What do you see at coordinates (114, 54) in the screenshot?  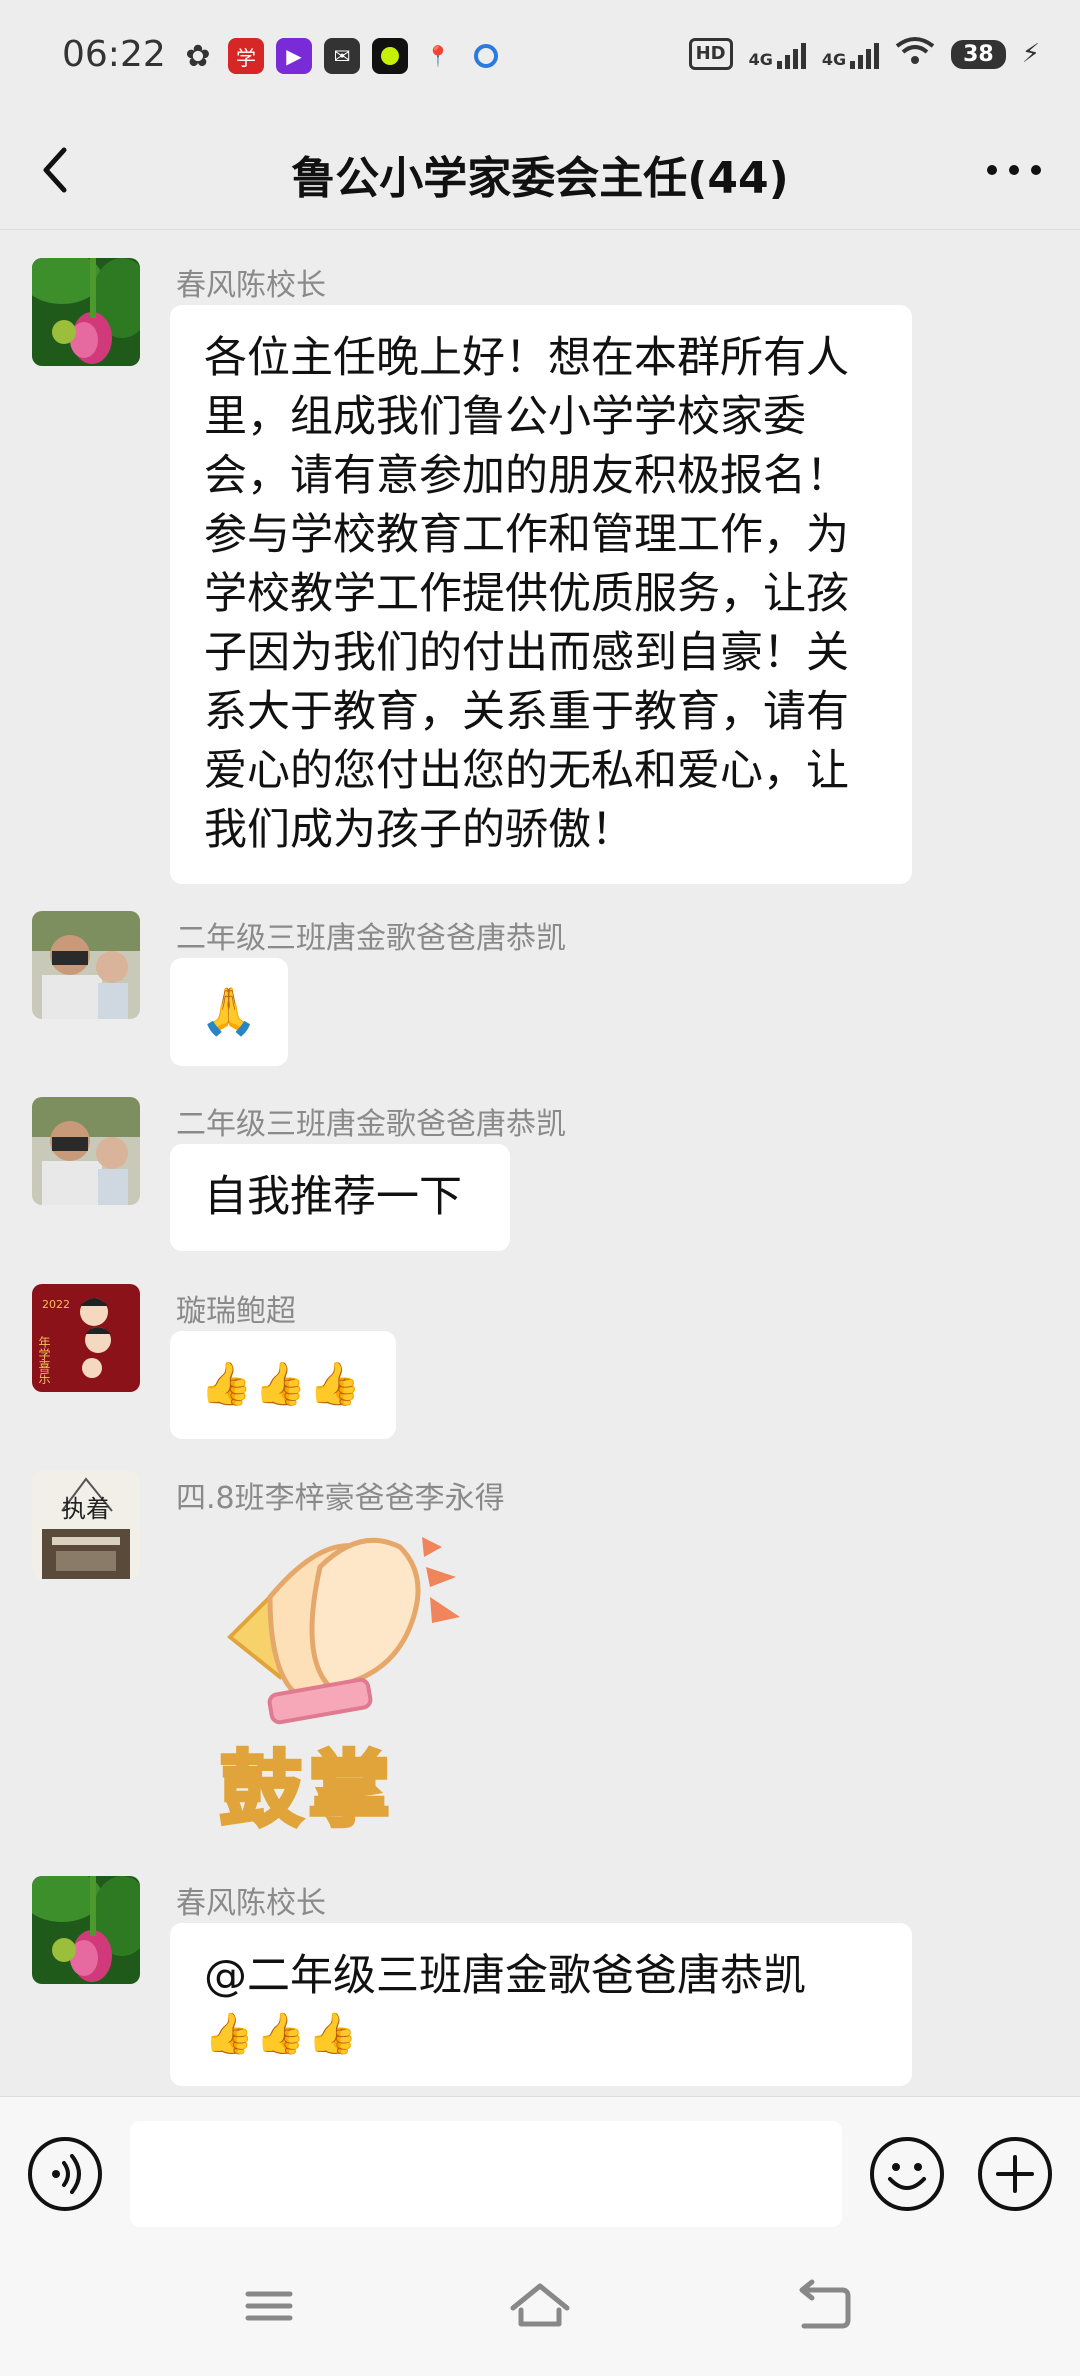 I see `status-time: 06:22` at bounding box center [114, 54].